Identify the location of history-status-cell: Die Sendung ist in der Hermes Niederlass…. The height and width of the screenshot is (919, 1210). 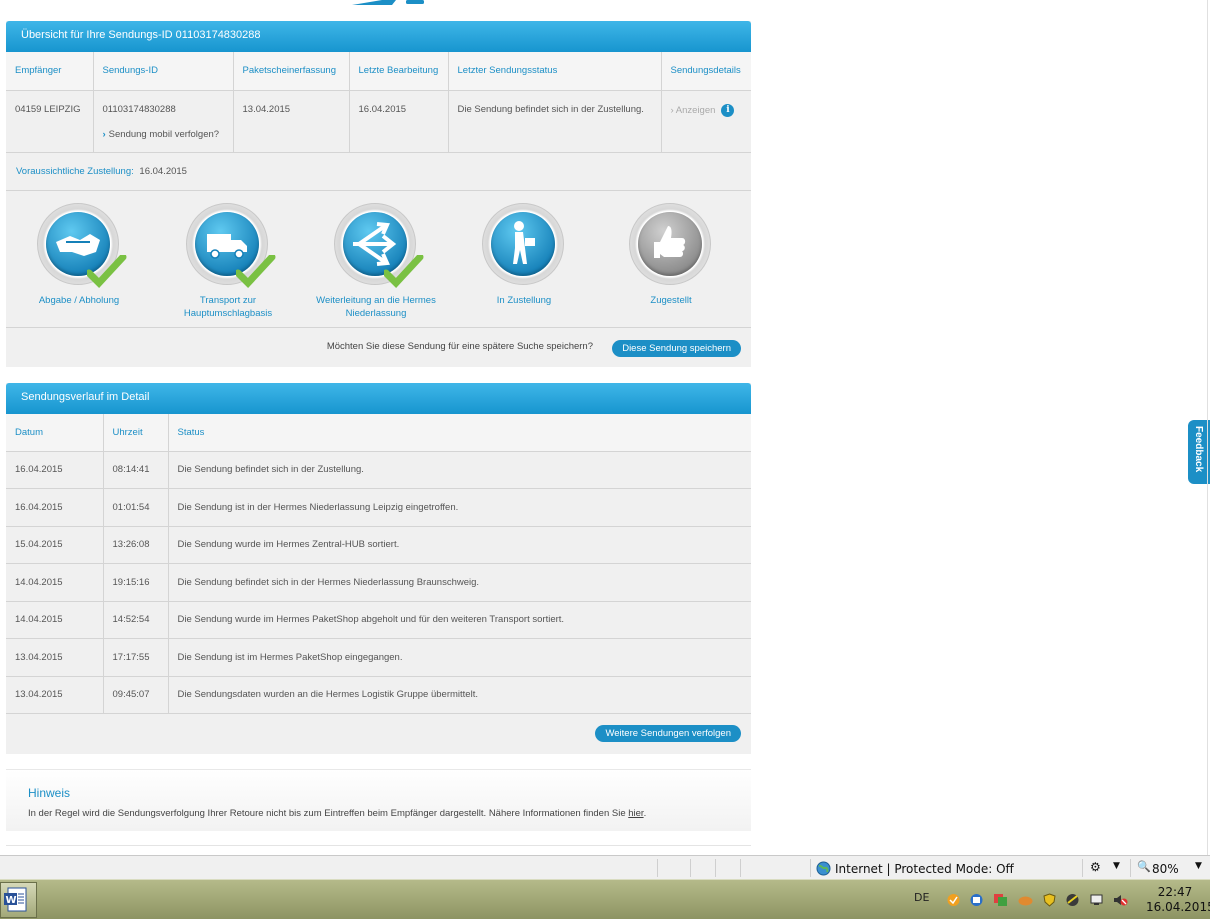
(459, 507).